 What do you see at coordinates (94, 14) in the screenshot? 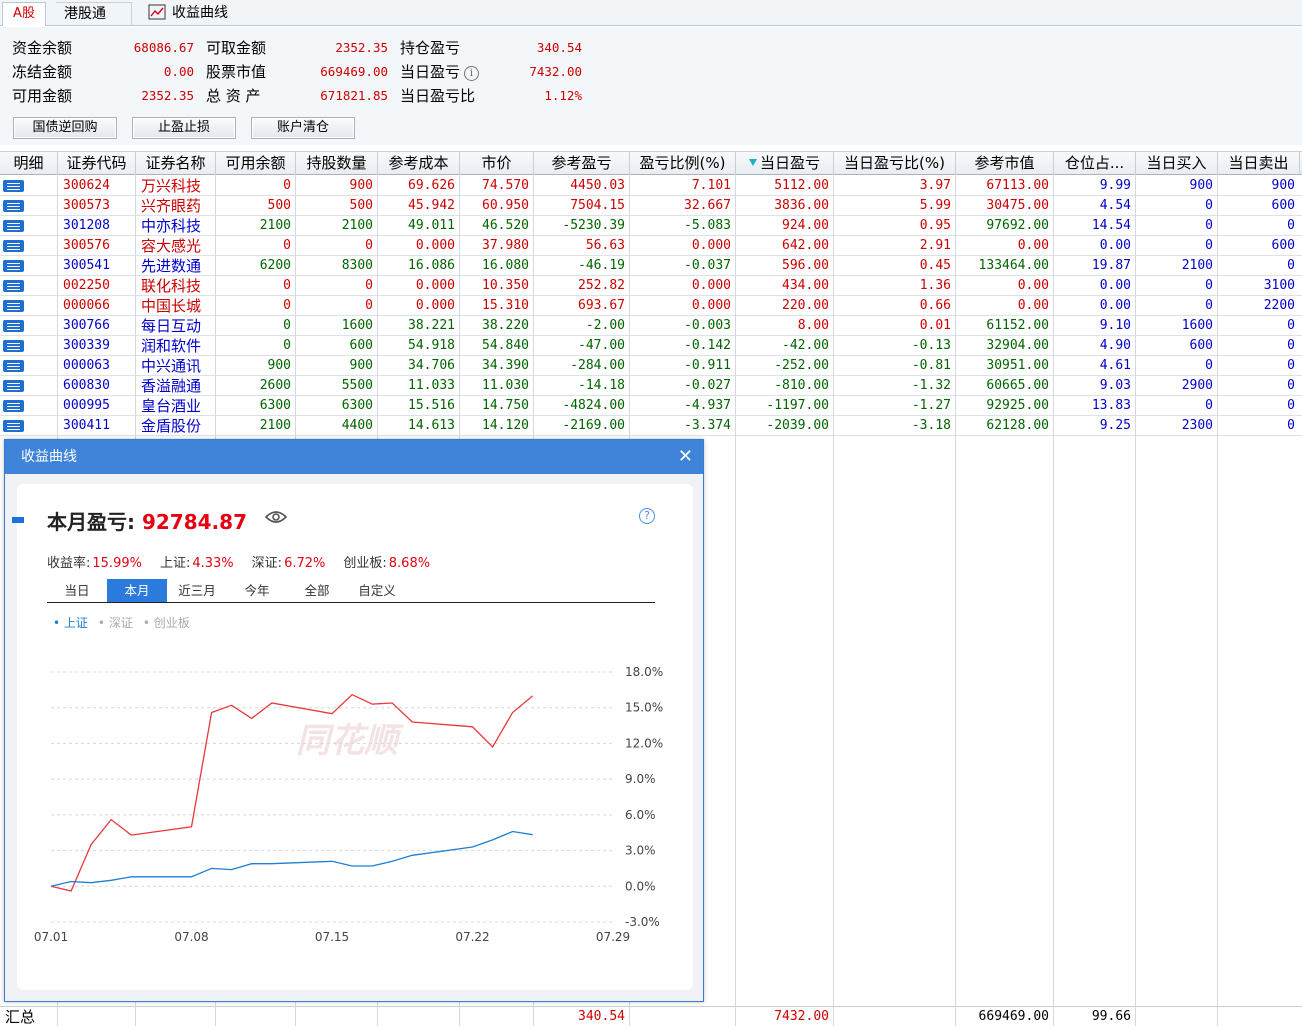
I see `tab-hk-connect: 港股通` at bounding box center [94, 14].